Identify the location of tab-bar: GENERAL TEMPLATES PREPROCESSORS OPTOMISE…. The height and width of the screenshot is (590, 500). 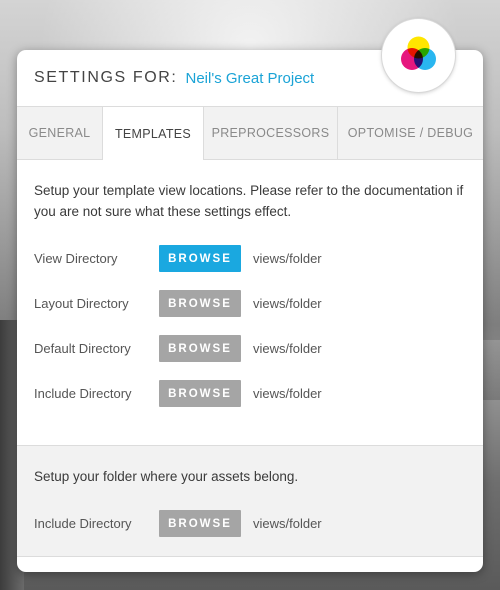
(250, 133).